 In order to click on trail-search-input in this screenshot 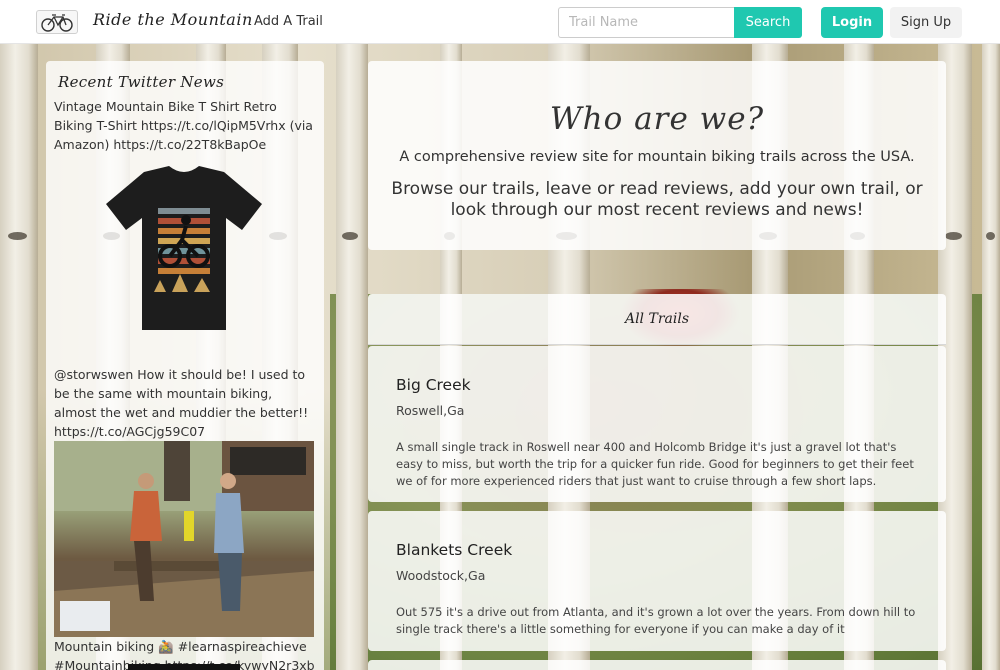, I will do `click(646, 22)`.